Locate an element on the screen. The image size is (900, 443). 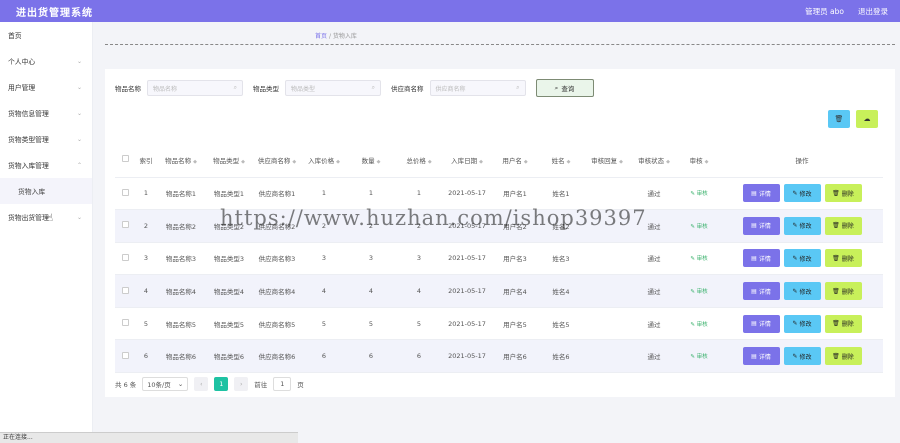
cell-index: 5 is located at coordinates (146, 324).